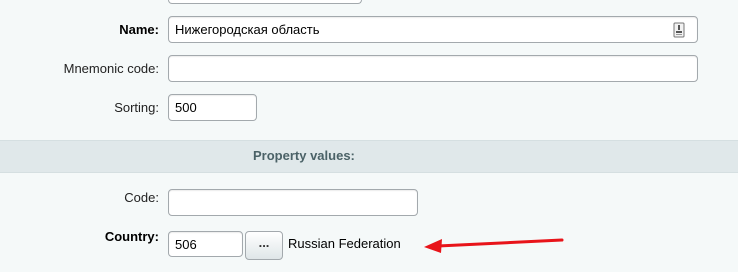 The width and height of the screenshot is (738, 272). What do you see at coordinates (136, 107) in the screenshot?
I see `sorting-label: Sorting:` at bounding box center [136, 107].